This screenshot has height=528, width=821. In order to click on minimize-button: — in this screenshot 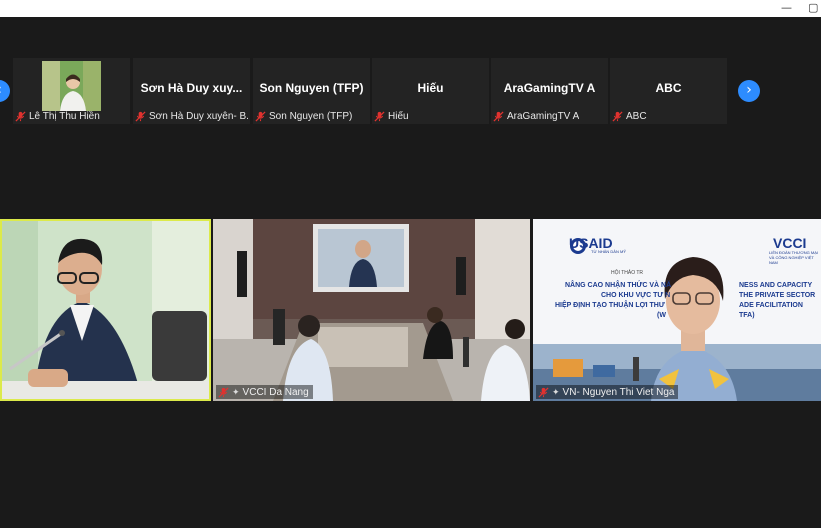, I will do `click(786, 8)`.